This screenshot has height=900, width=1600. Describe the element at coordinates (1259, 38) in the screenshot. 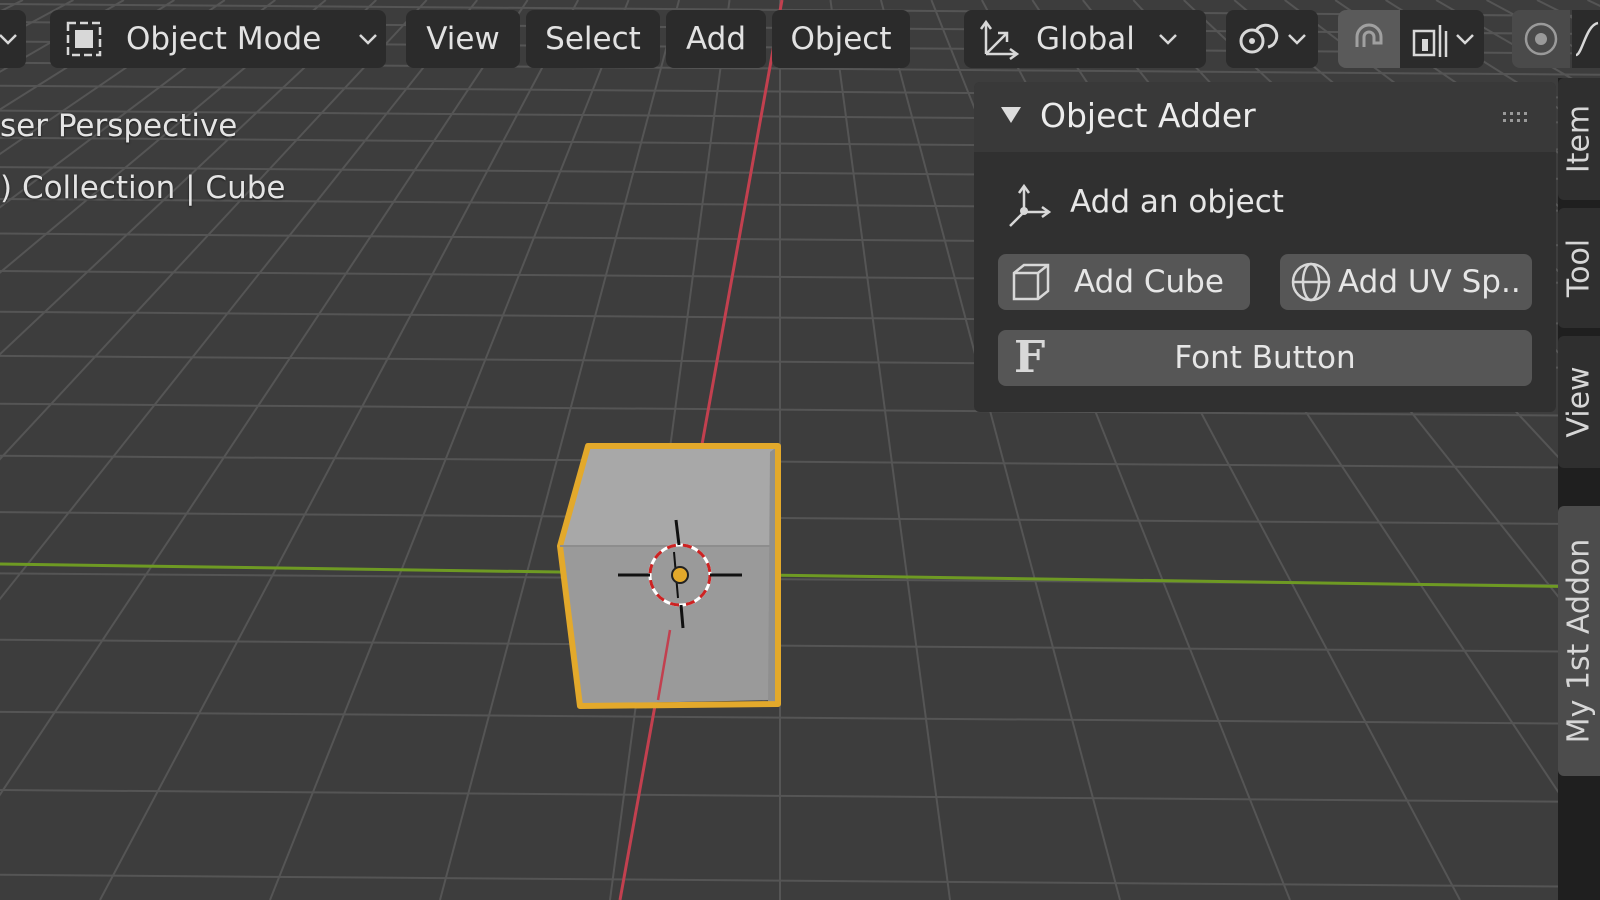

I see `pivot-link-icon` at that location.